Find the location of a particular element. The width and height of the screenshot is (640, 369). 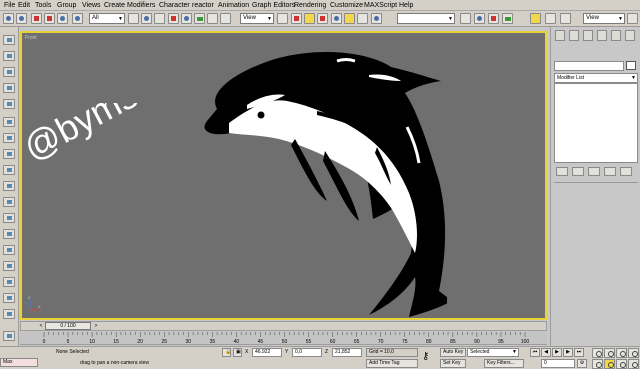

field-of-view-icon is located at coordinates (597, 364).